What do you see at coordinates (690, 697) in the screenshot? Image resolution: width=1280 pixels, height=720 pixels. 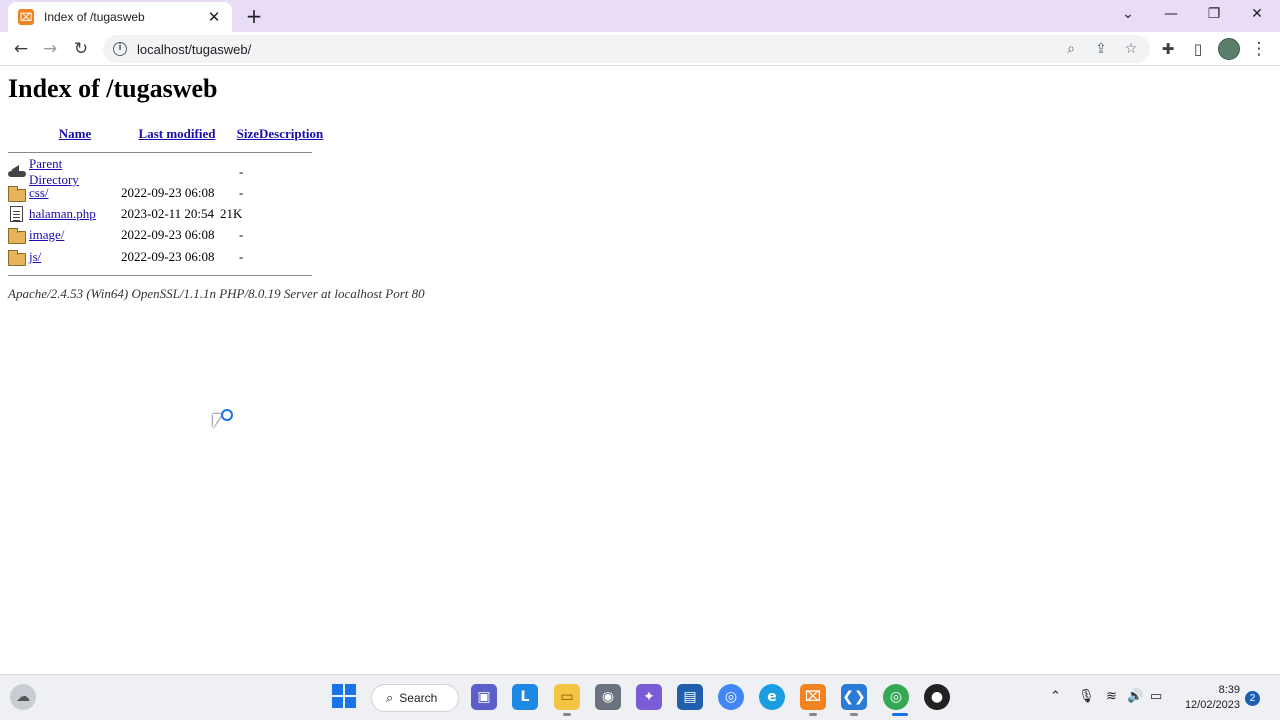 I see `store-icon: ▤` at bounding box center [690, 697].